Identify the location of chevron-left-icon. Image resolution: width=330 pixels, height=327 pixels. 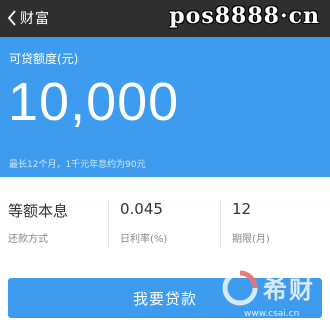
(11, 18).